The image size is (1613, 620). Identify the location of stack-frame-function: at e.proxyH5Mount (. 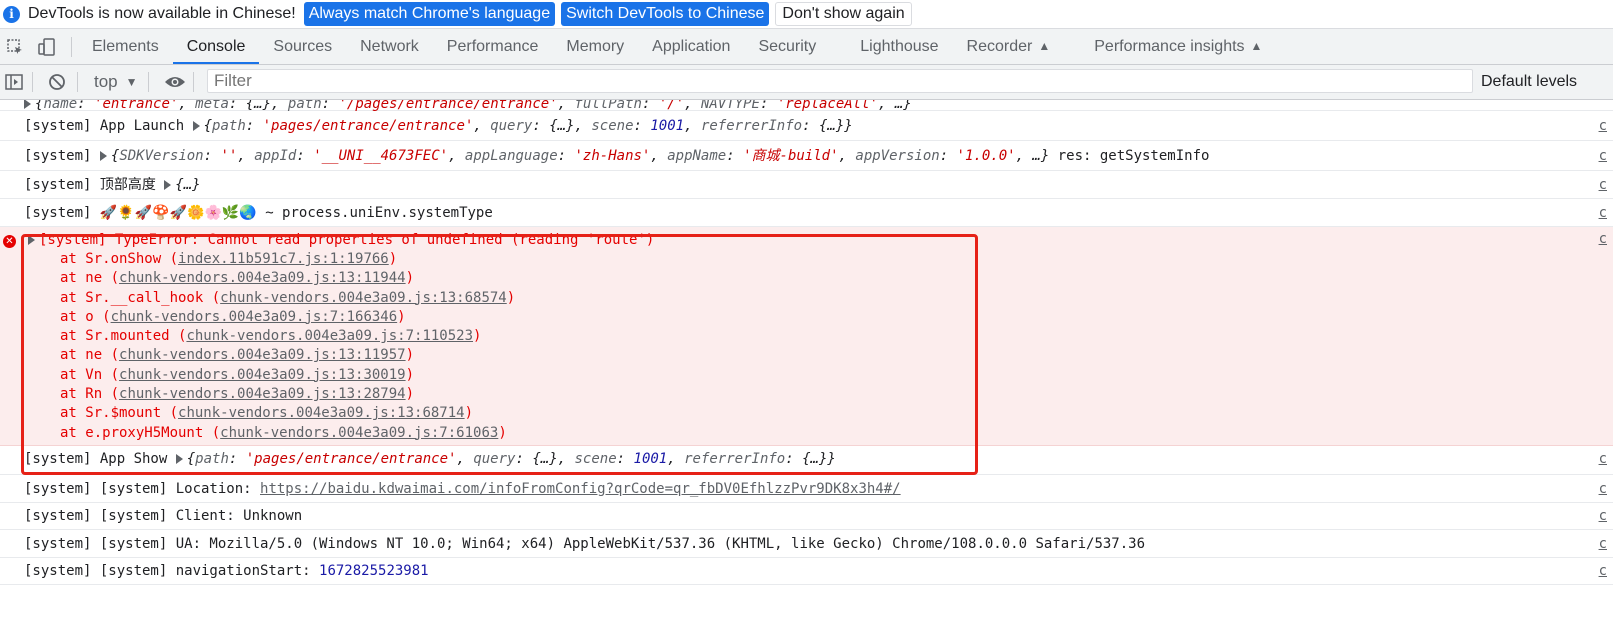
(140, 432).